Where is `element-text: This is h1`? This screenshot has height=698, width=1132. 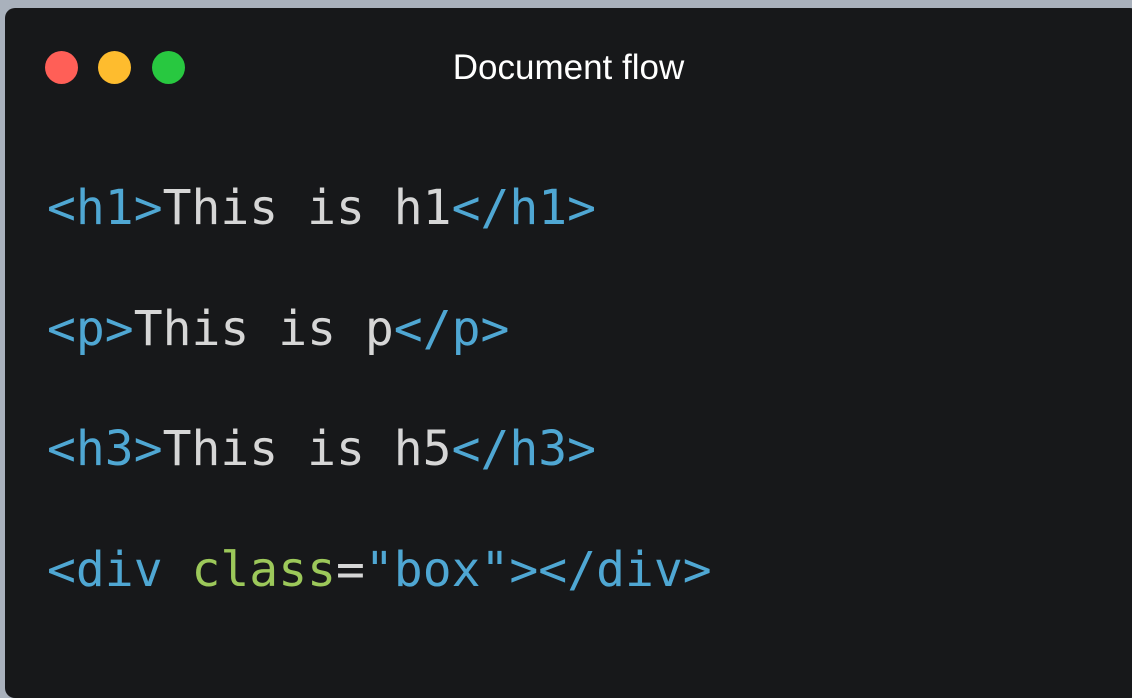 element-text: This is h1 is located at coordinates (307, 208).